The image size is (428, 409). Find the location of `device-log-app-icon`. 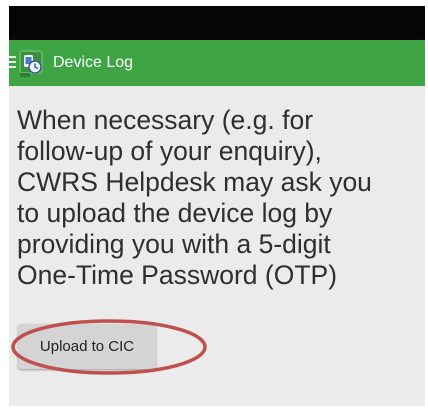

device-log-app-icon is located at coordinates (32, 63).